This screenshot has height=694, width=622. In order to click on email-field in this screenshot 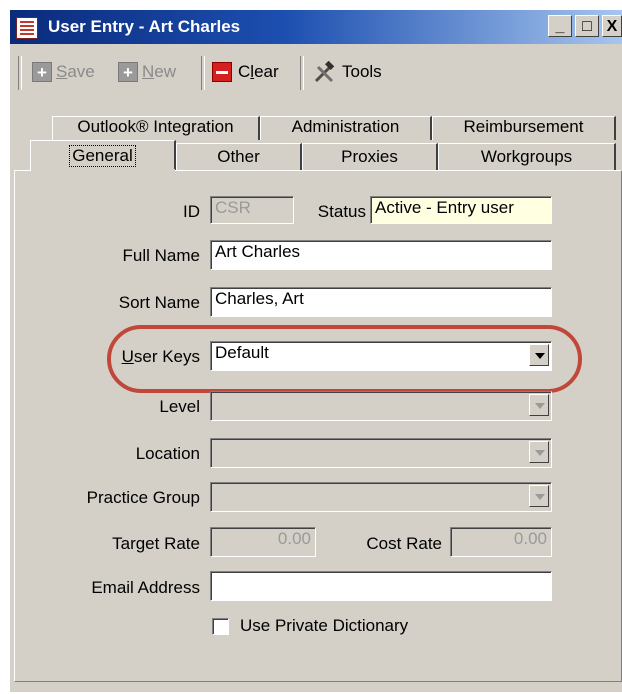, I will do `click(381, 586)`.